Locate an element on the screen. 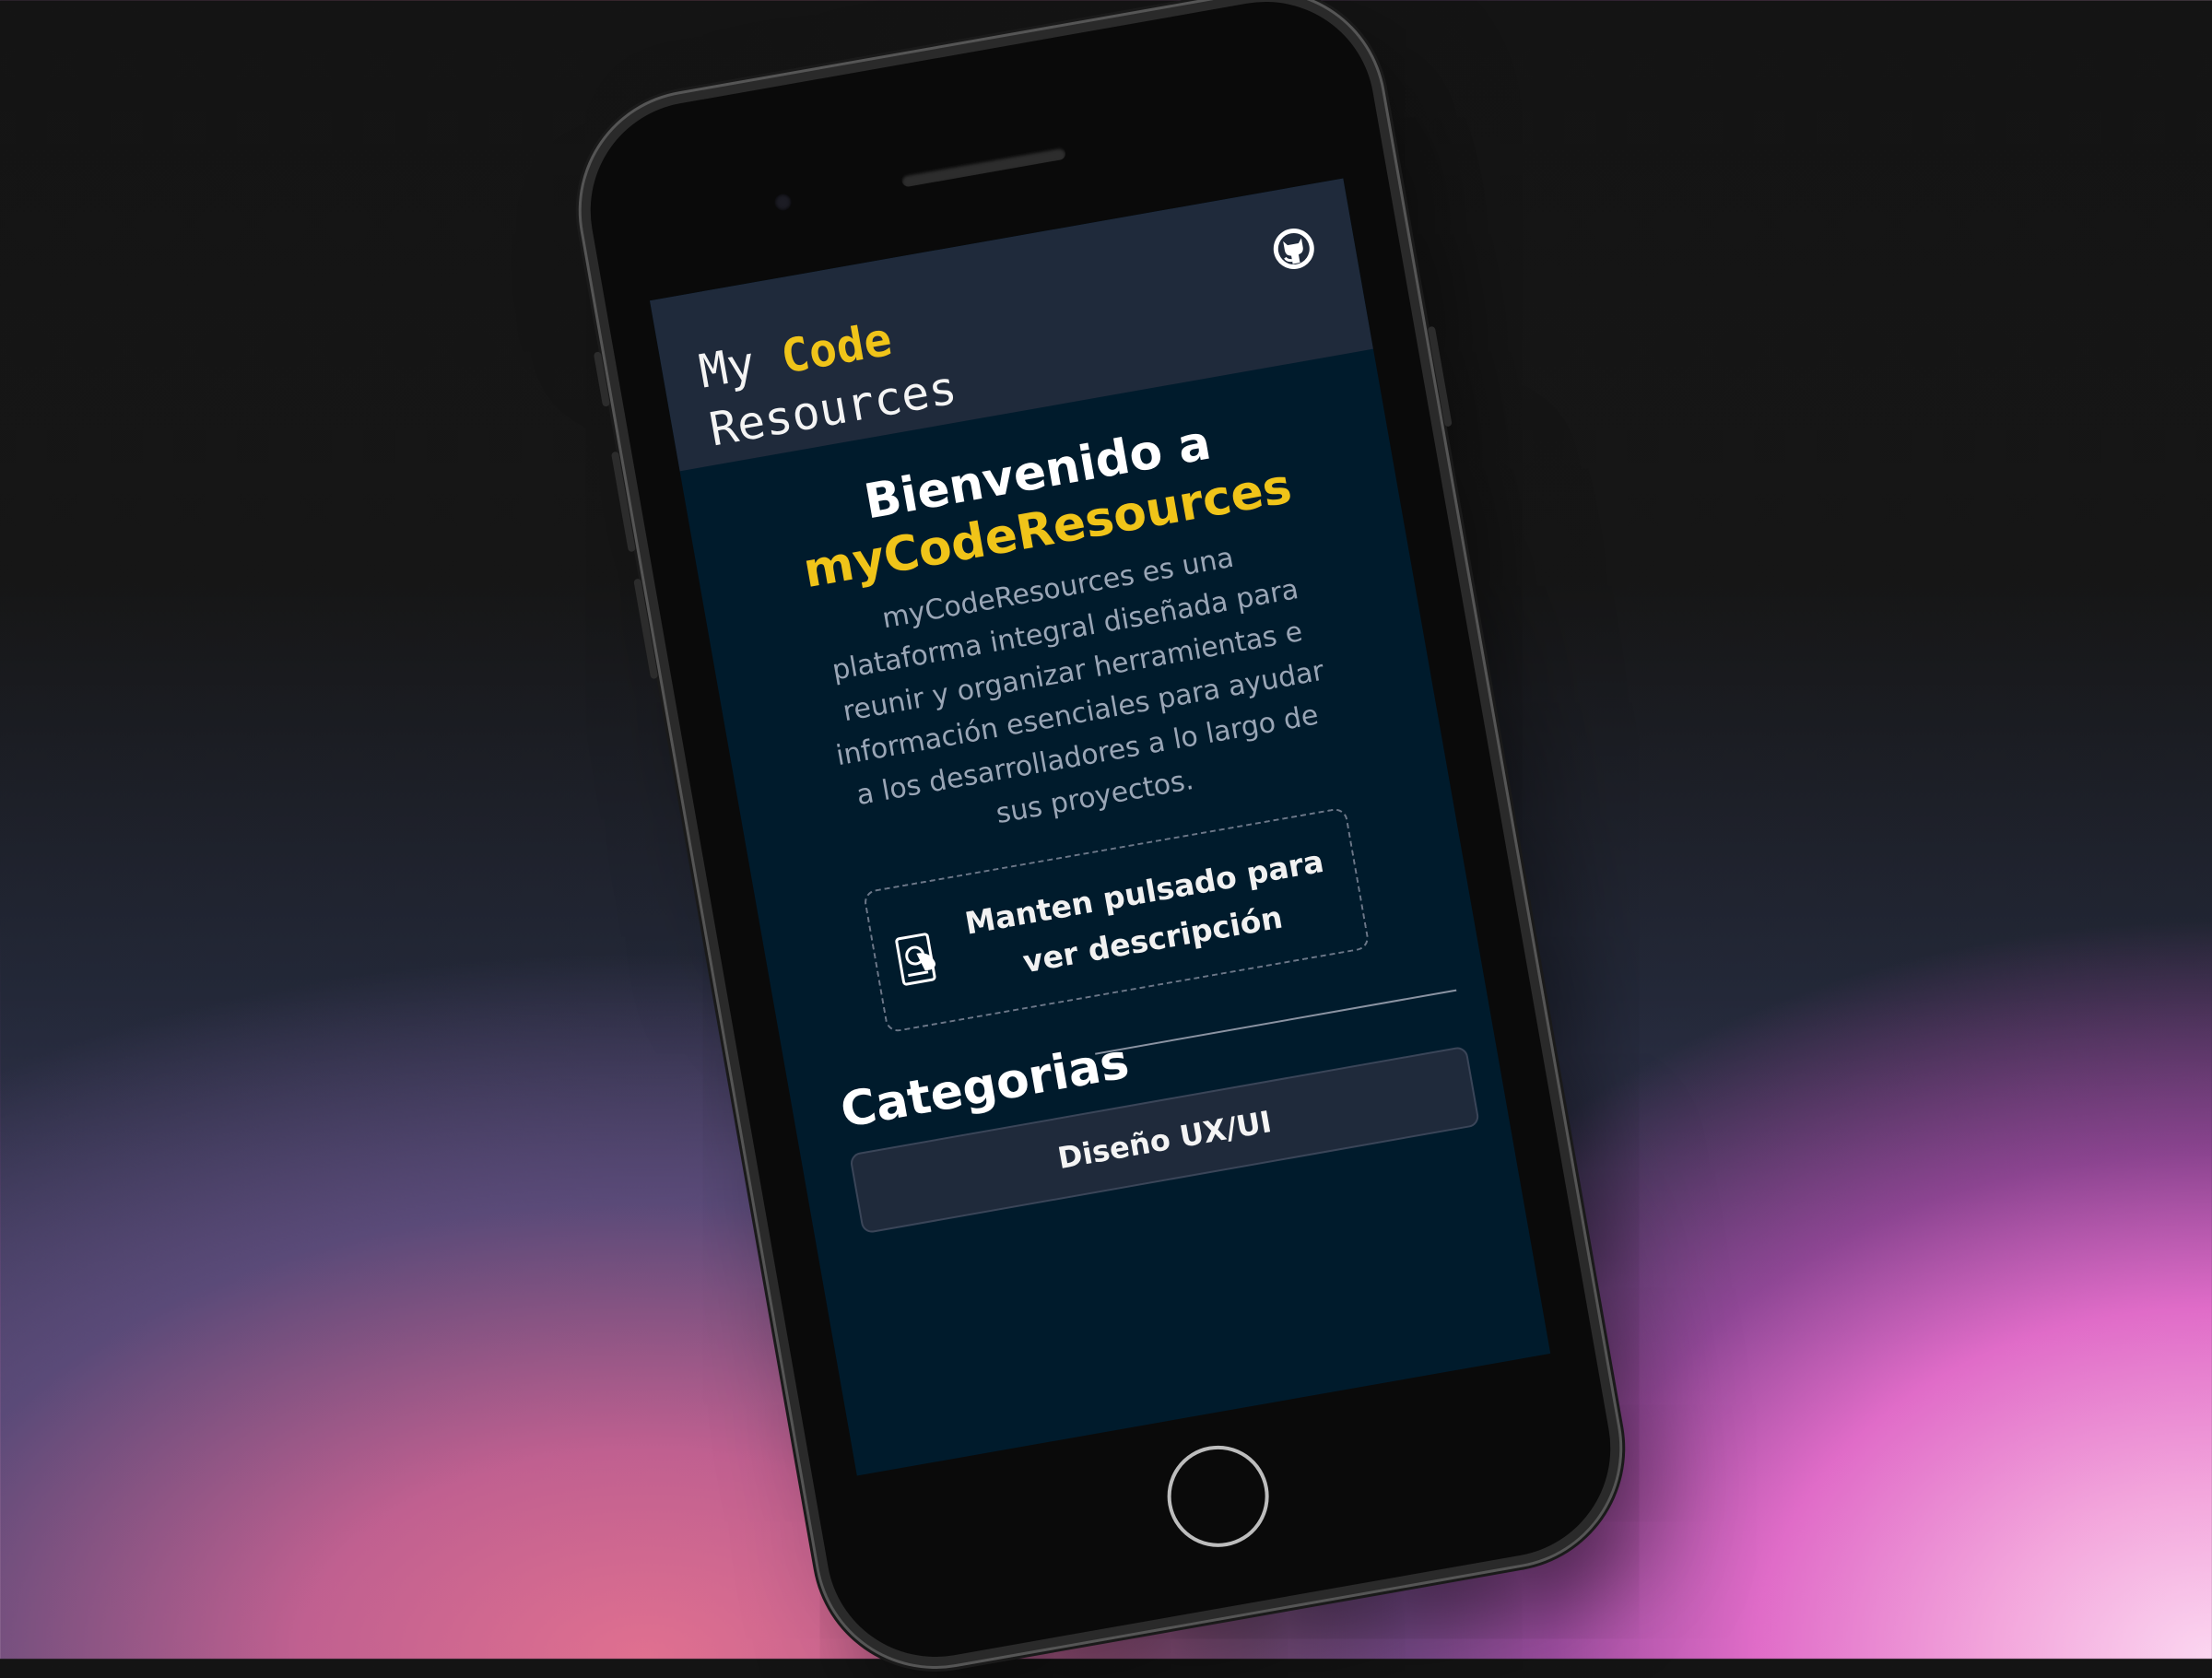  power-button is located at coordinates (1440, 376).